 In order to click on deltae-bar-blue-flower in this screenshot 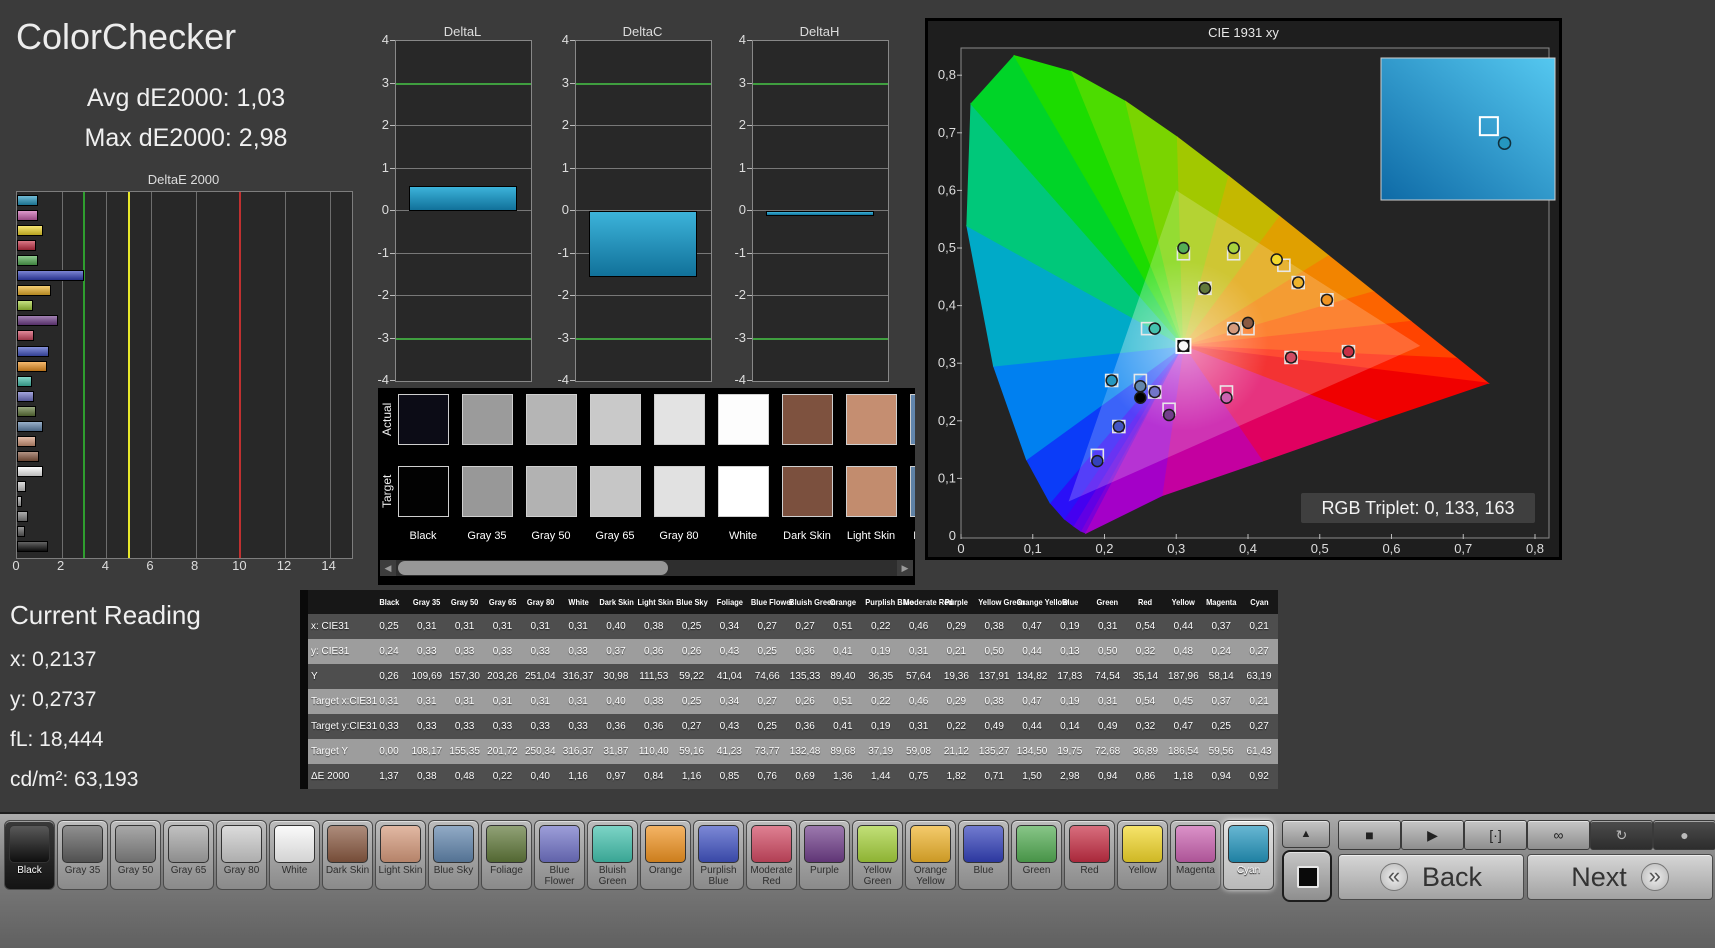, I will do `click(25, 396)`.